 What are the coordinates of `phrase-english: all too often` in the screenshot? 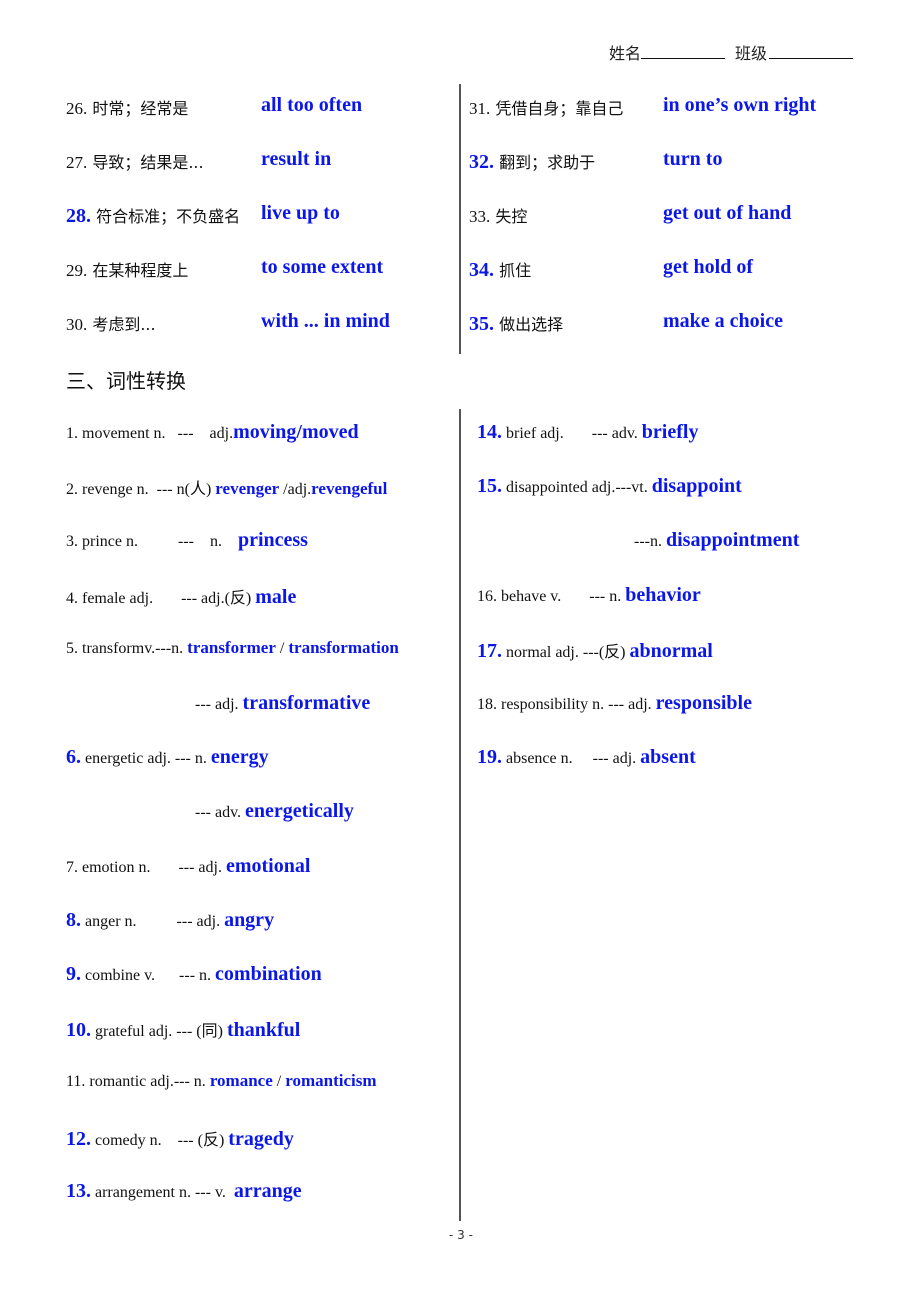 It's located at (312, 105).